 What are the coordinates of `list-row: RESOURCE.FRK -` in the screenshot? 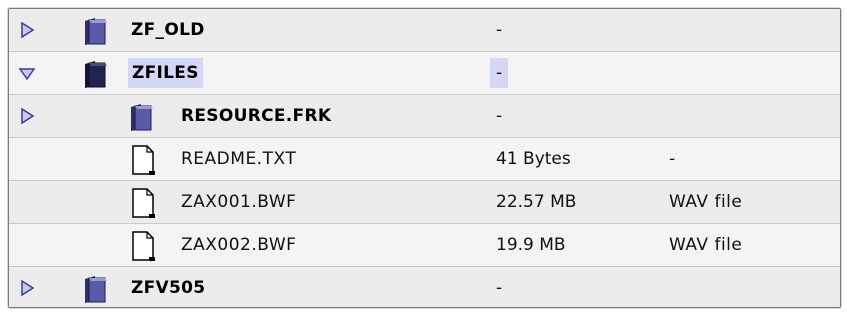 It's located at (424, 116).